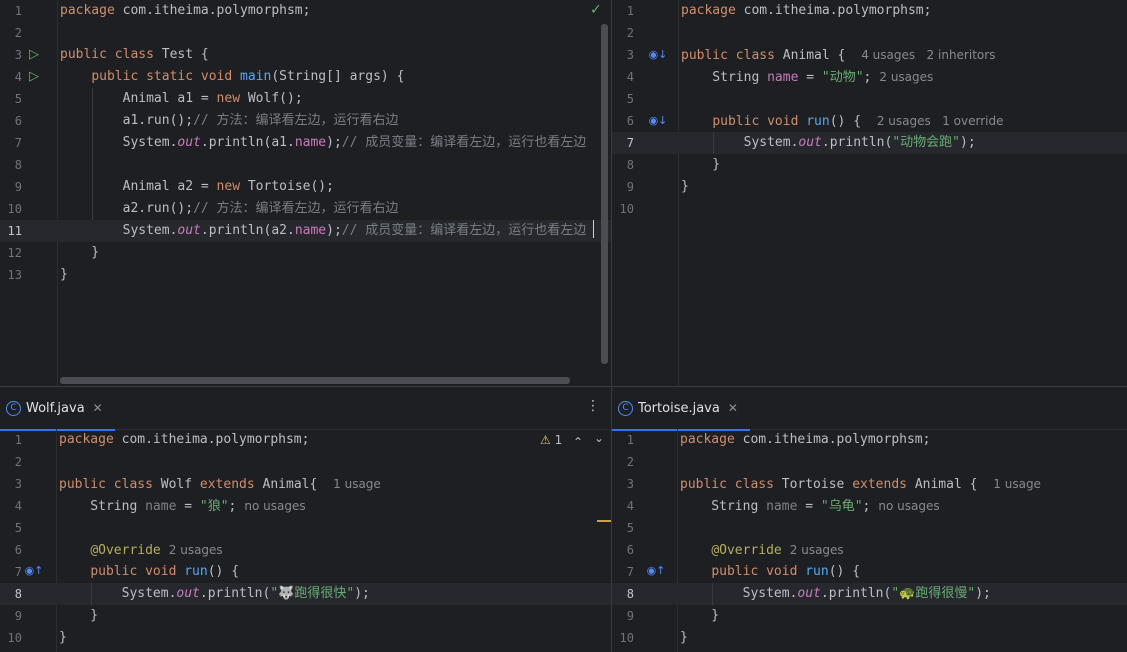  Describe the element at coordinates (940, 121) in the screenshot. I see `inlay-hint: 2 usages 1 override` at that location.